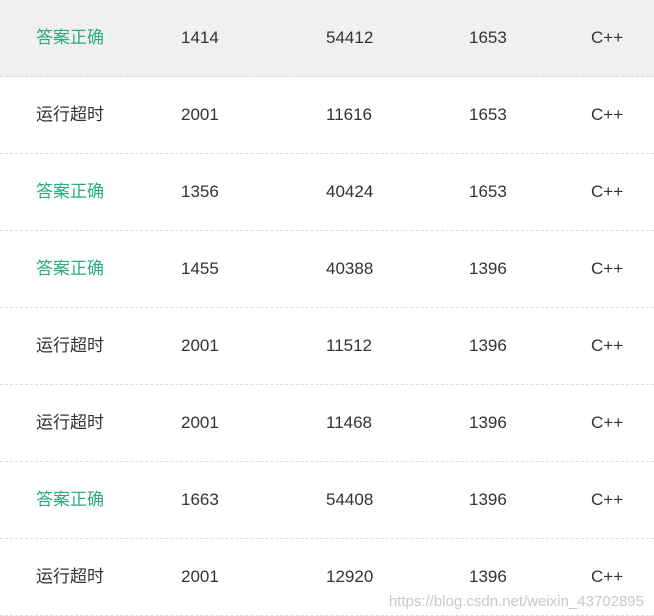  I want to click on memory-cell: 11468, so click(349, 422).